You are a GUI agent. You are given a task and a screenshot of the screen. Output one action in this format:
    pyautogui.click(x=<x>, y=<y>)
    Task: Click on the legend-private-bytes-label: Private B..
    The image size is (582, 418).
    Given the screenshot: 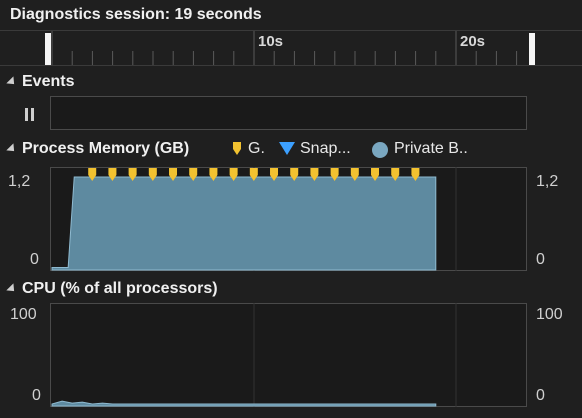 What is the action you would take?
    pyautogui.click(x=431, y=148)
    